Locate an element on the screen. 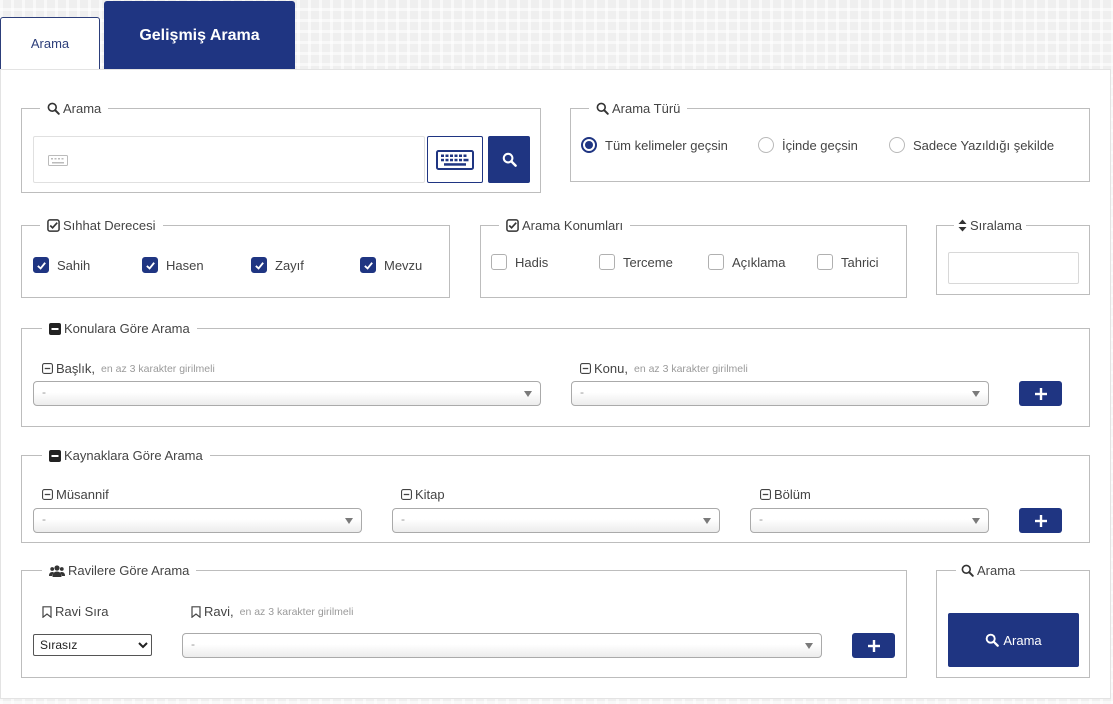 The width and height of the screenshot is (1113, 704). topic-label: Konu, en az 3 karakter girilmeli is located at coordinates (664, 368).